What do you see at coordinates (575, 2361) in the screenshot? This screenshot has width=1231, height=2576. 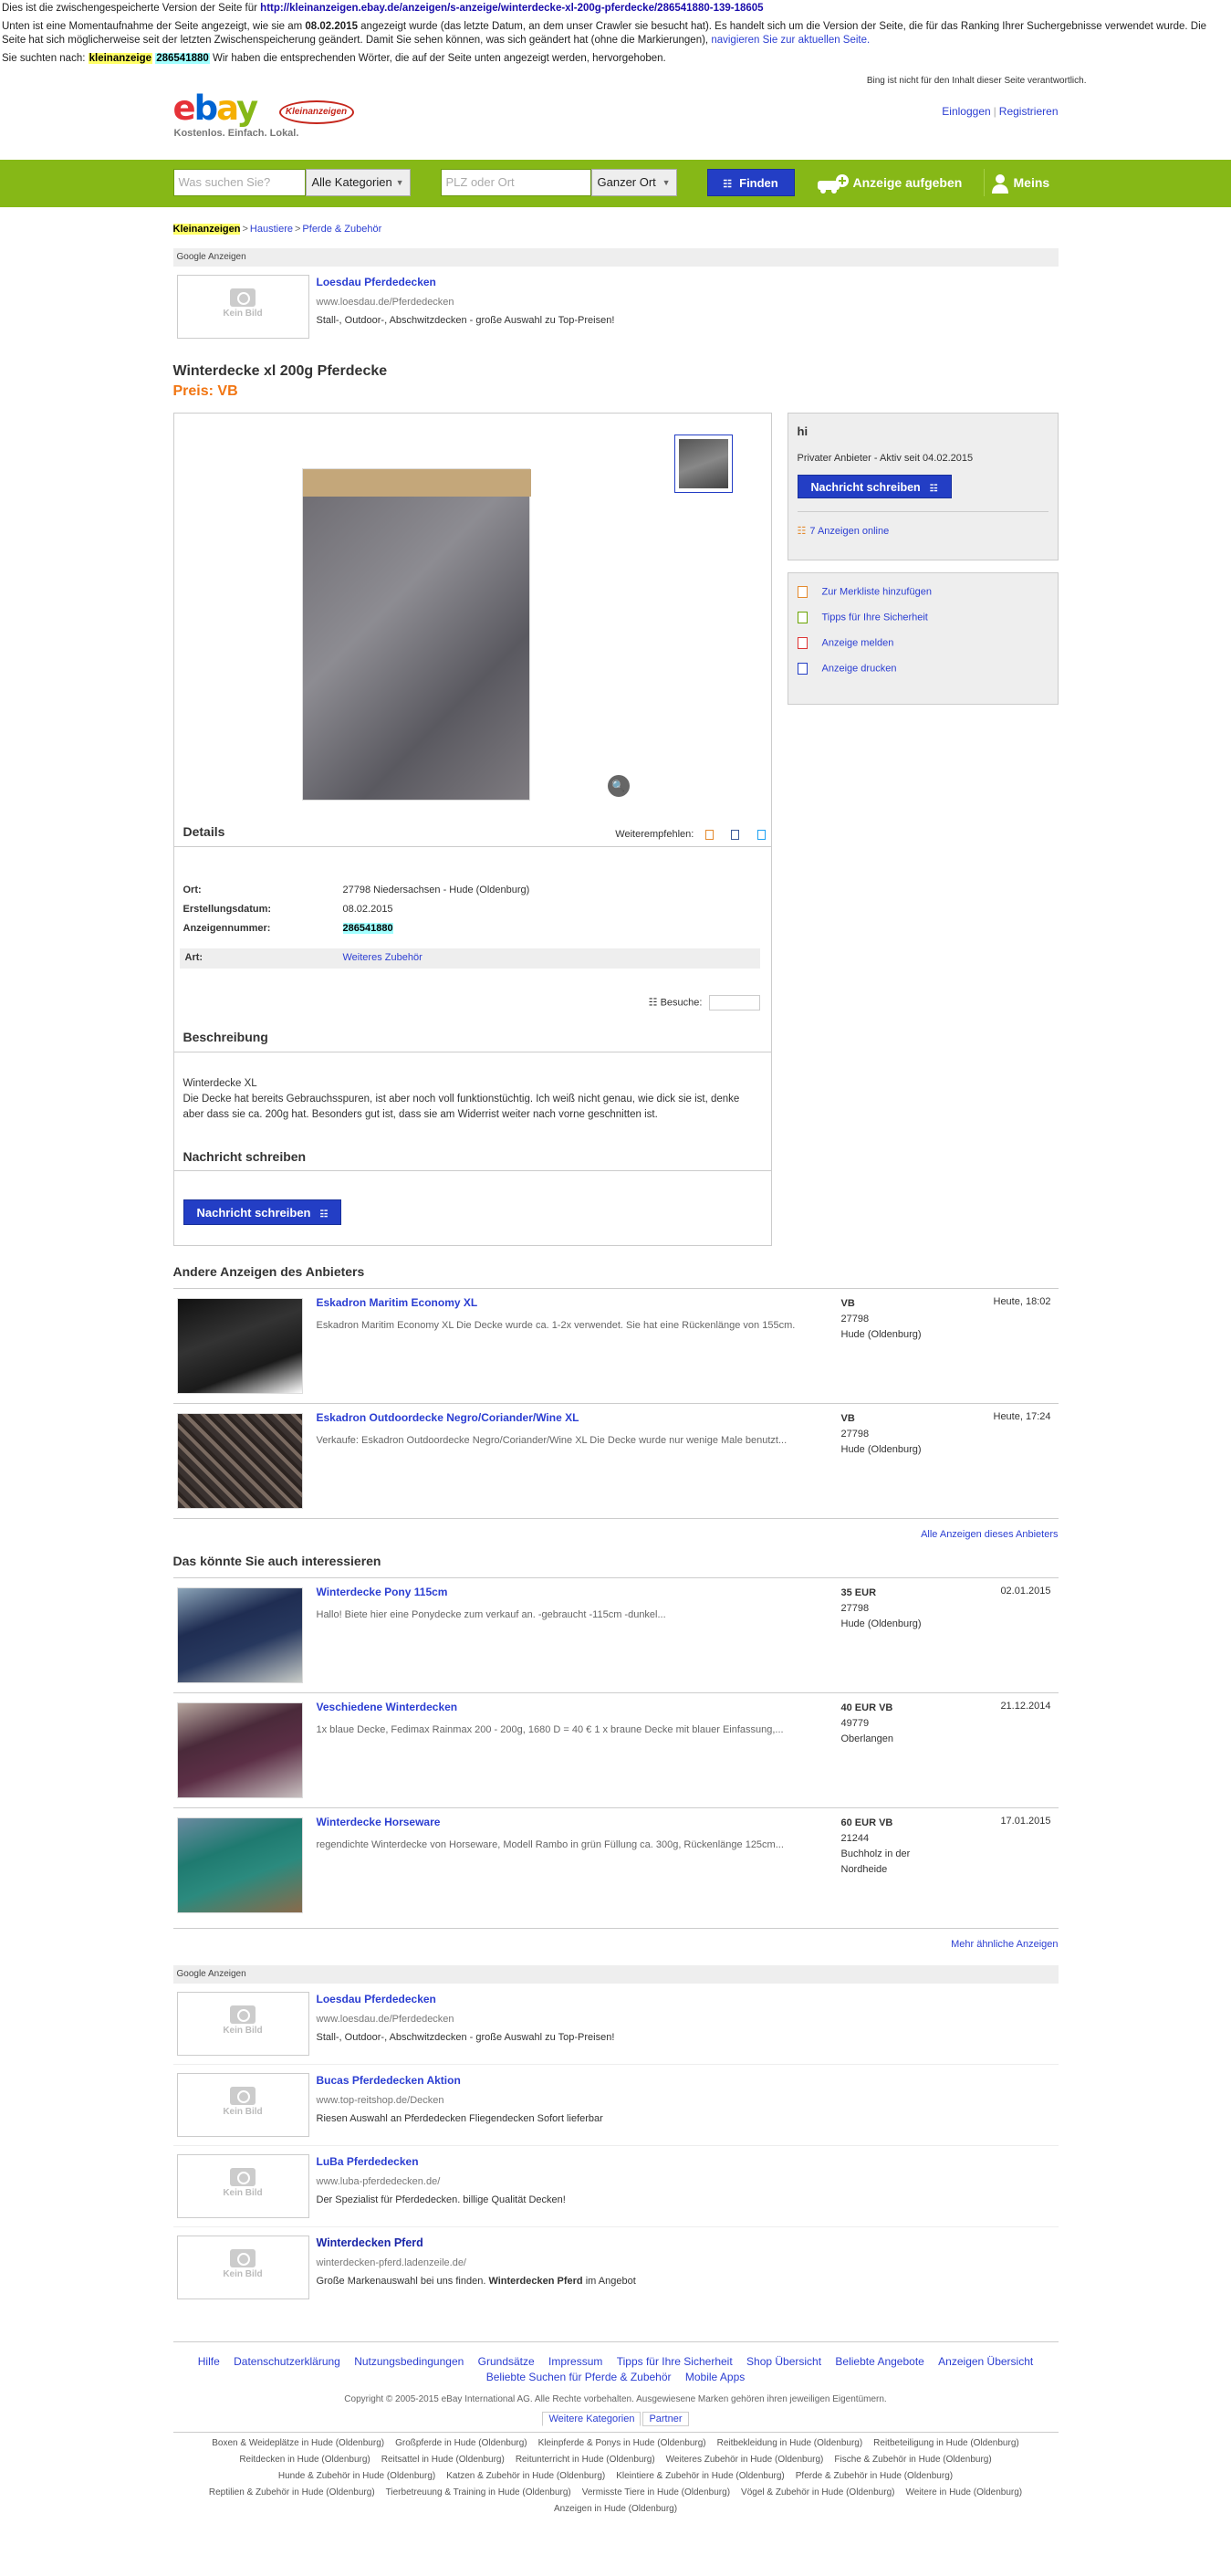 I see `footer-link: Impressum` at bounding box center [575, 2361].